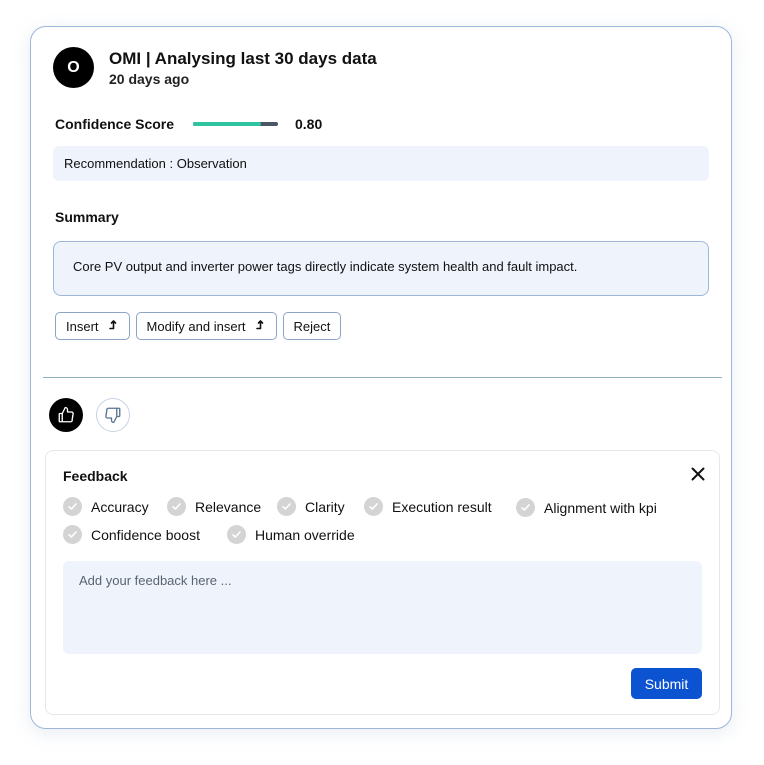 The height and width of the screenshot is (765, 764). I want to click on modify-insert-button-label: Modify and insert, so click(196, 326).